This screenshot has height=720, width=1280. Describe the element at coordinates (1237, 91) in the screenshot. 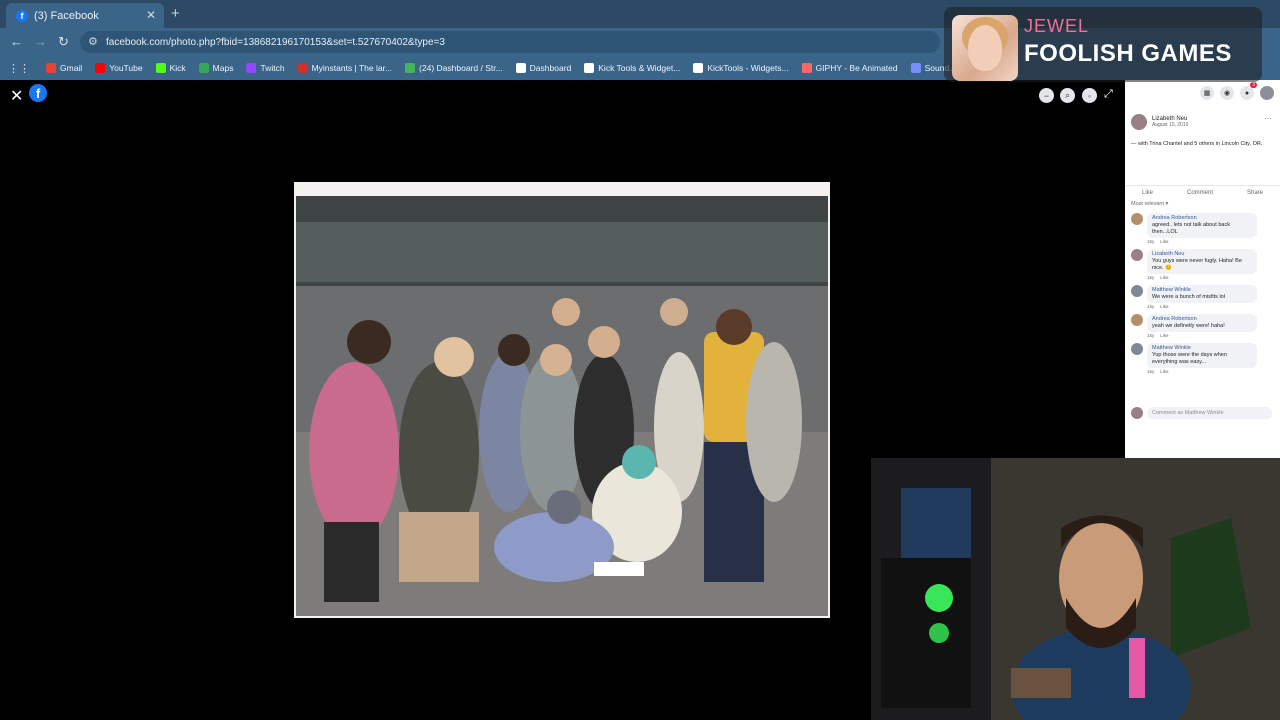

I see `top-icons: ▦ ◉ ● 3` at that location.